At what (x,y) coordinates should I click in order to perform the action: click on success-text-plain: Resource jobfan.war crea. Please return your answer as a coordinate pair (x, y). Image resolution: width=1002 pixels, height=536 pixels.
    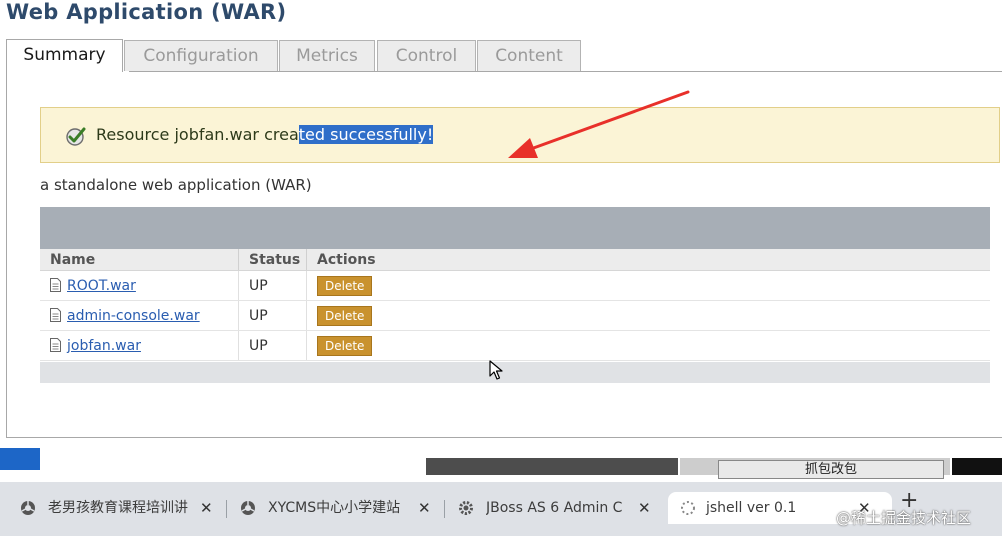
    Looking at the image, I should click on (197, 134).